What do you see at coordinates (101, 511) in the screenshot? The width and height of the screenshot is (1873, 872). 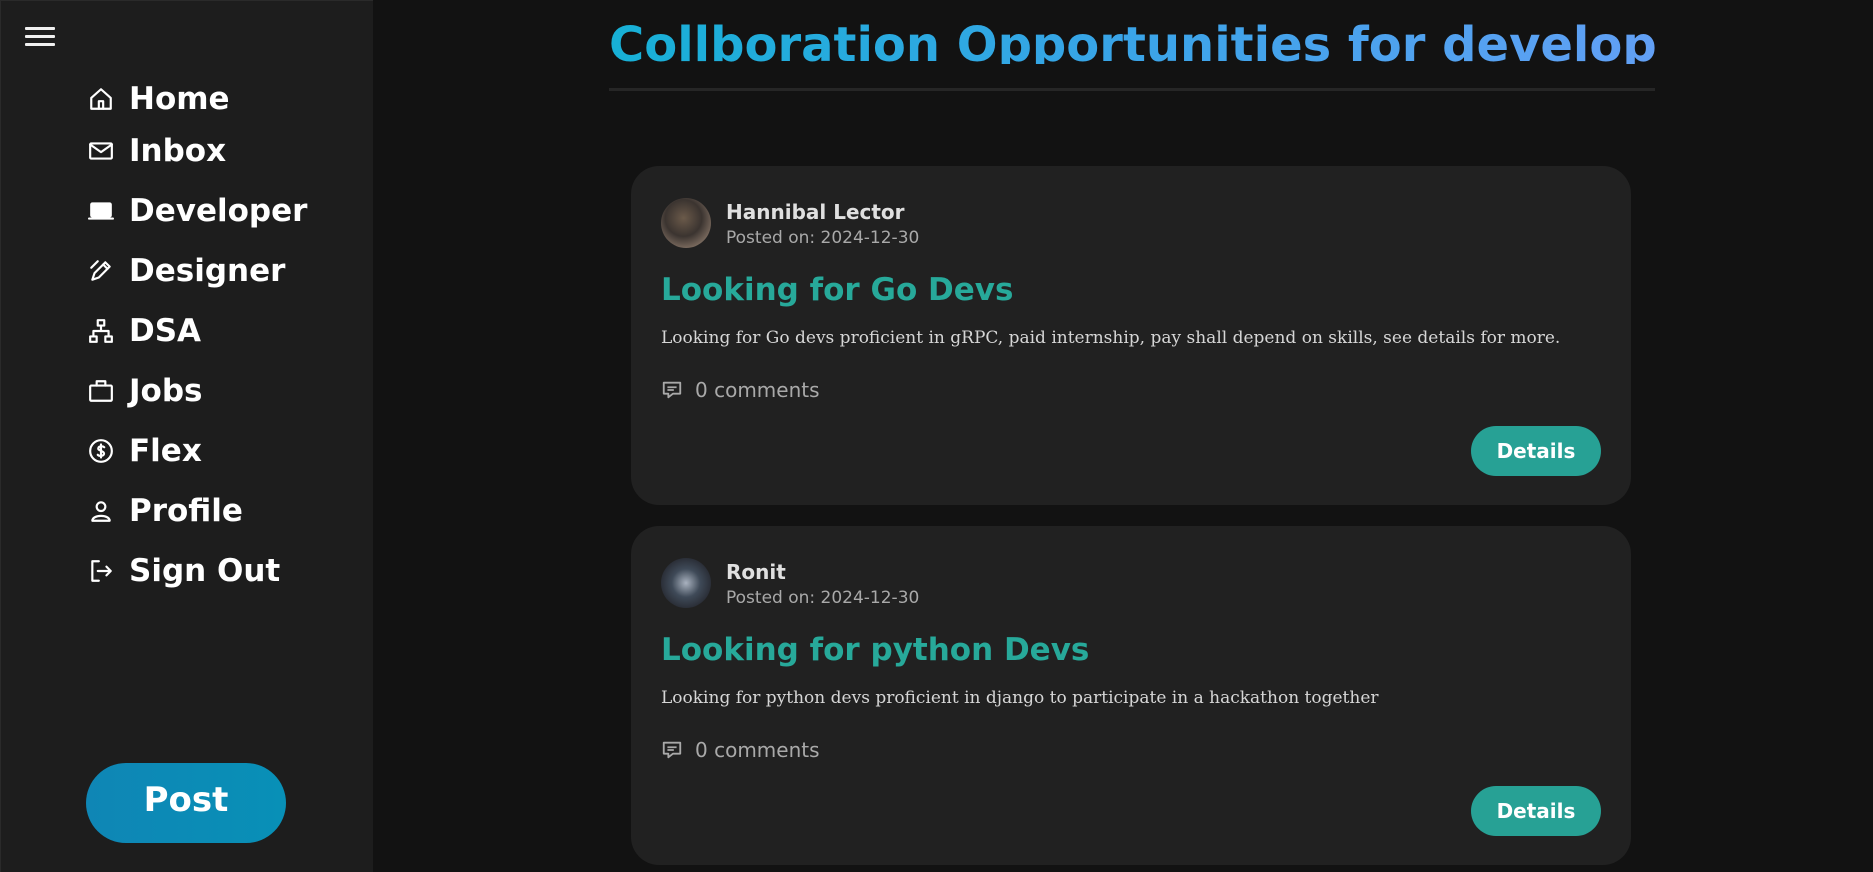 I see `user-icon` at bounding box center [101, 511].